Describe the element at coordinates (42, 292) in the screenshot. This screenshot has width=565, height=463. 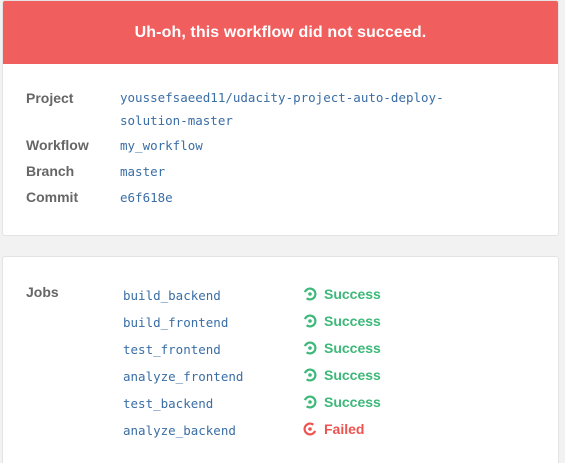
I see `jobs-label: Jobs` at that location.